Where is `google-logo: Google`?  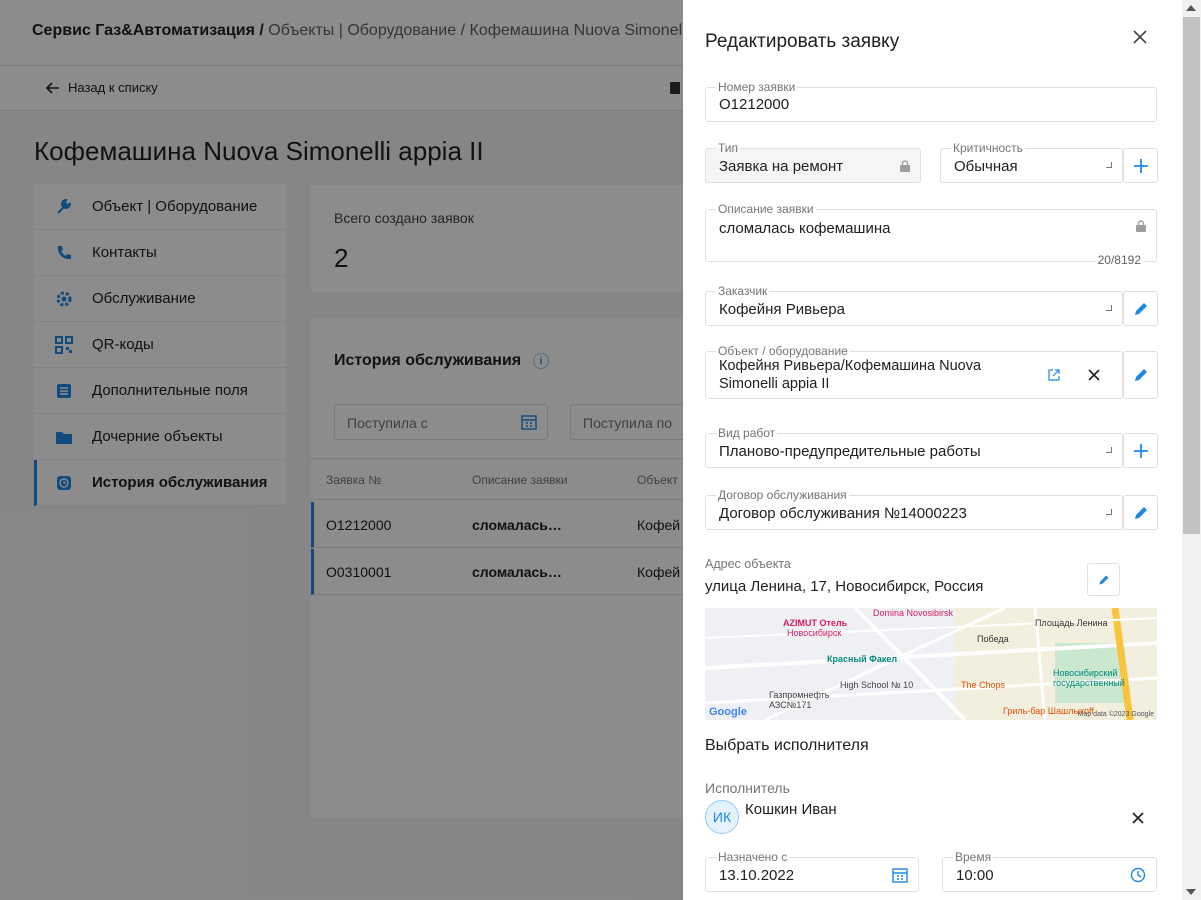
google-logo: Google is located at coordinates (728, 712).